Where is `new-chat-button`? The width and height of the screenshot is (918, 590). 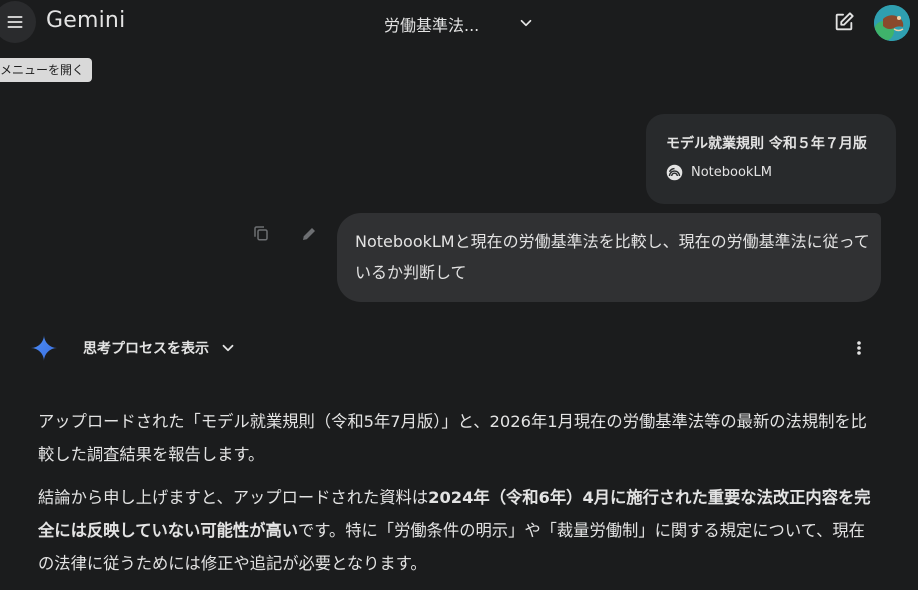 new-chat-button is located at coordinates (844, 24).